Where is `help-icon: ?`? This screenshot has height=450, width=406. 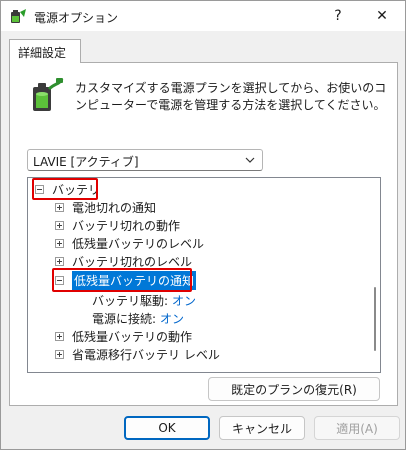 help-icon: ? is located at coordinates (338, 16).